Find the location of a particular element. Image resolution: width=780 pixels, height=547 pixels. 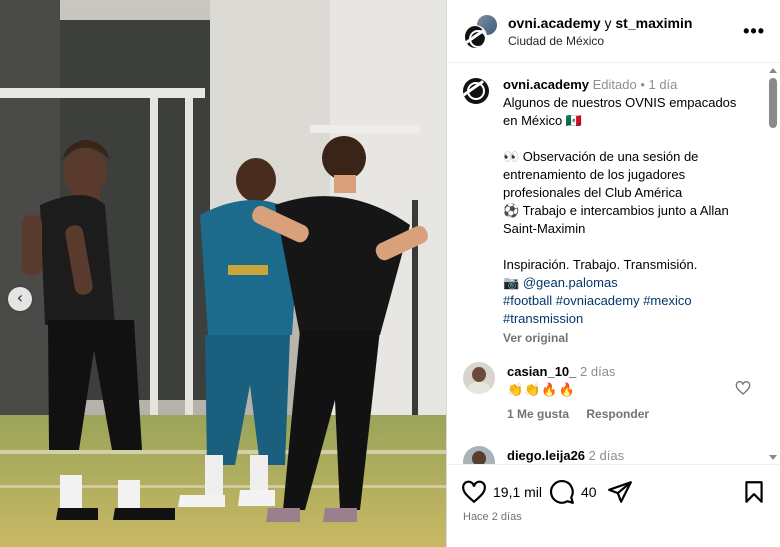

comment-likes: 1 Me gusta is located at coordinates (538, 414).